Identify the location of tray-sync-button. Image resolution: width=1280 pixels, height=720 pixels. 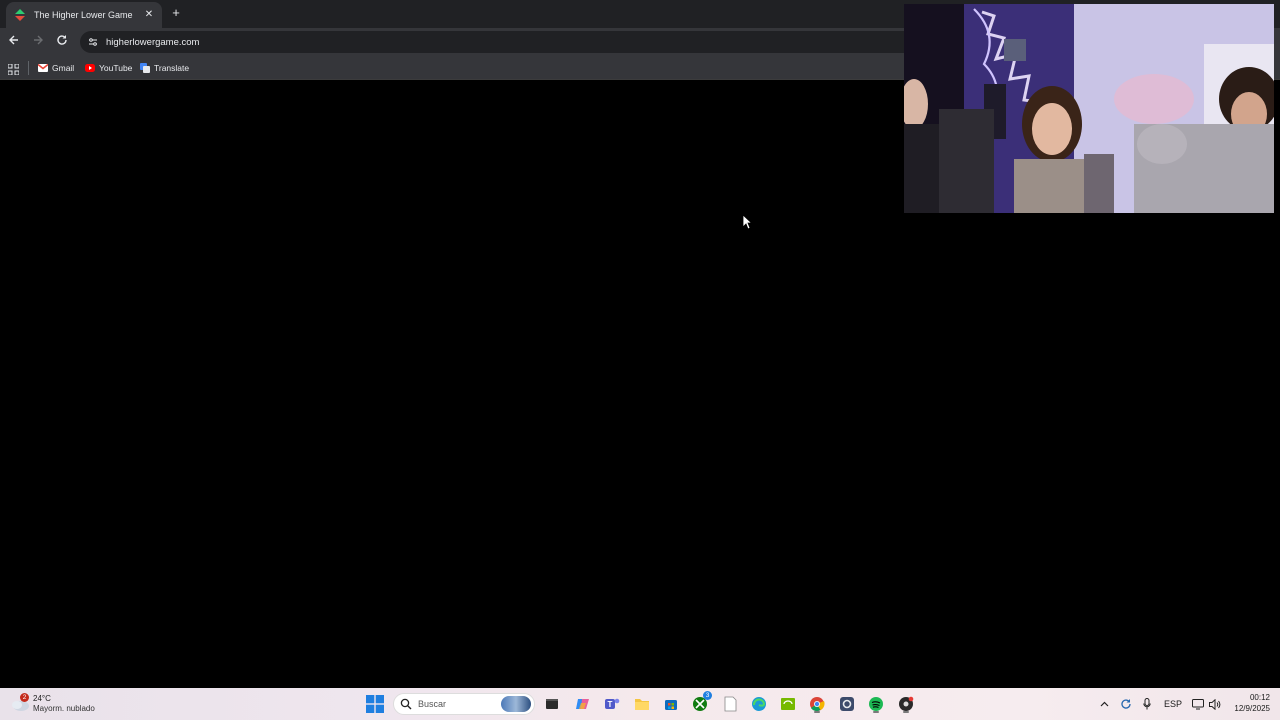
(1126, 704).